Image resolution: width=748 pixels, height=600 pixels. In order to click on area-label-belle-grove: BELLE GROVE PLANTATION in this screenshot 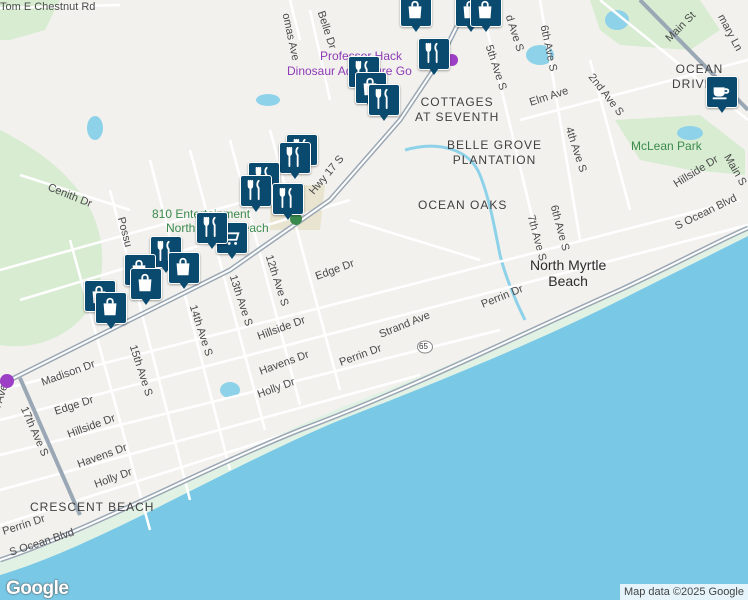, I will do `click(495, 152)`.